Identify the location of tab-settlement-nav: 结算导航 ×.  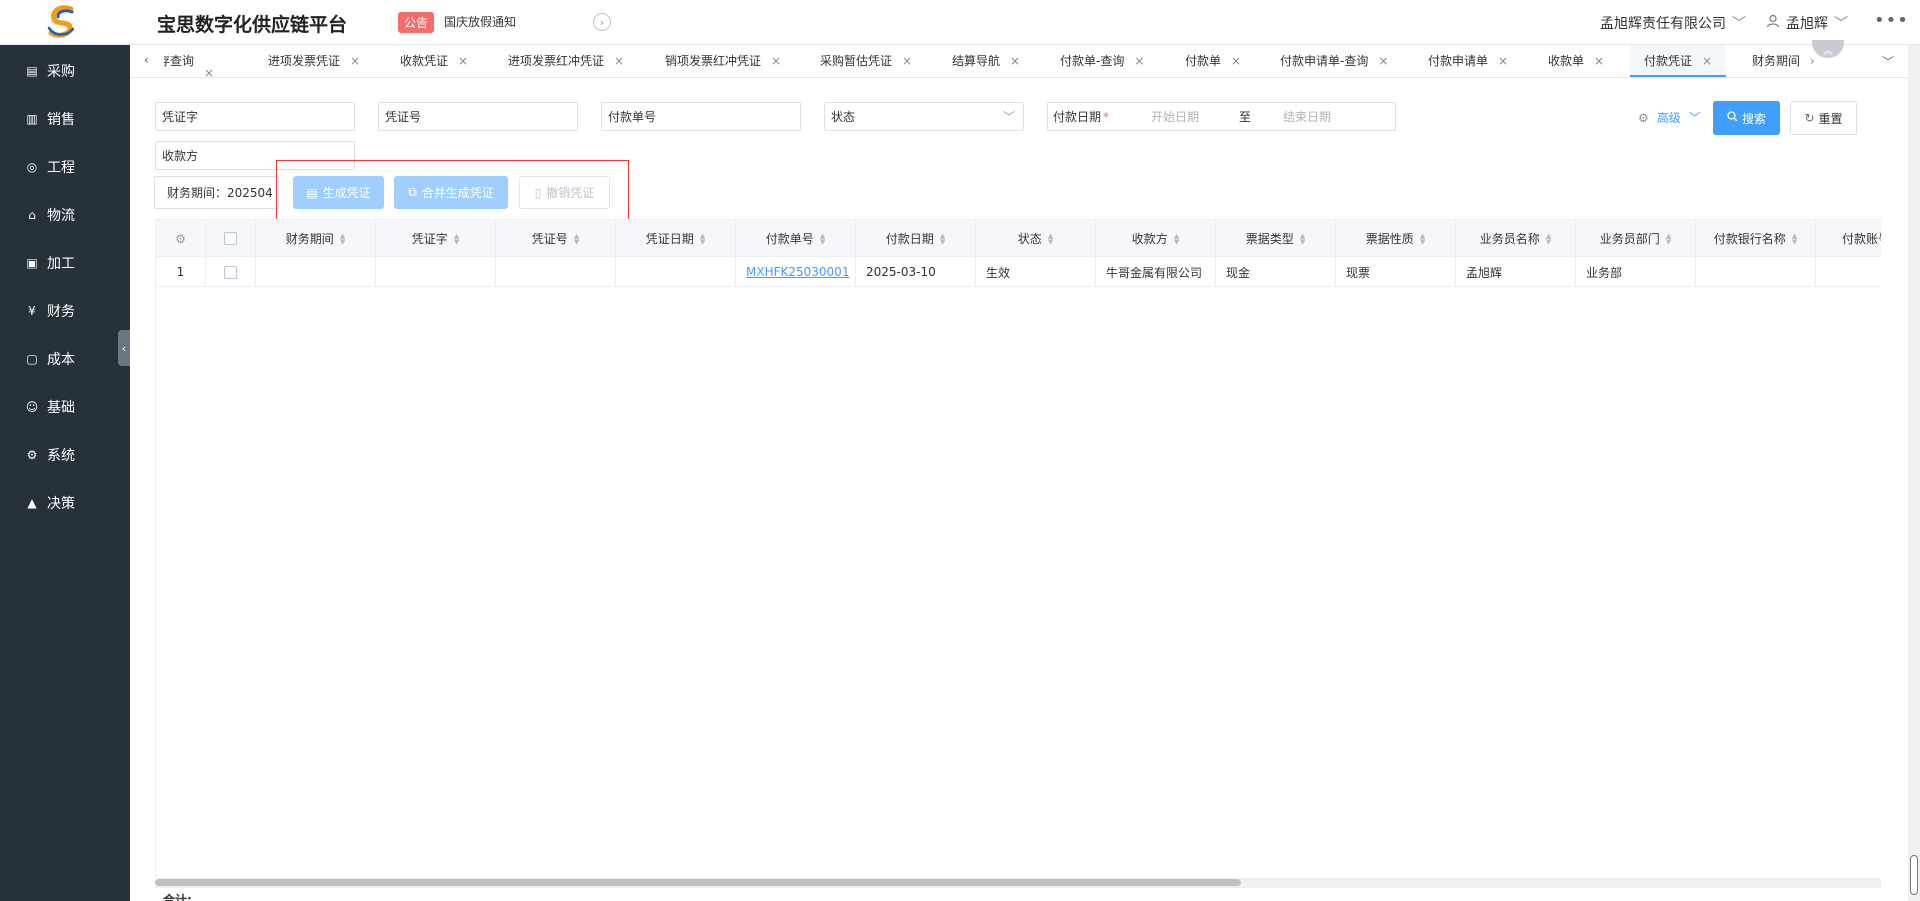
(986, 61).